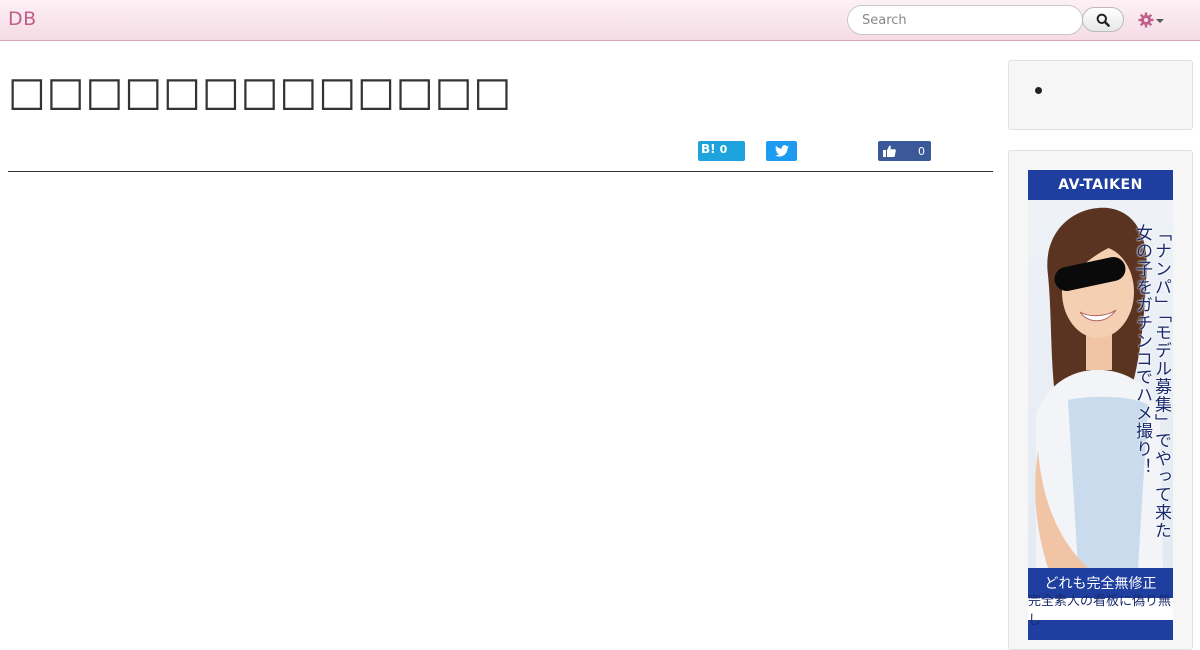  I want to click on hatena-bookmark-button: B! 0, so click(721, 151).